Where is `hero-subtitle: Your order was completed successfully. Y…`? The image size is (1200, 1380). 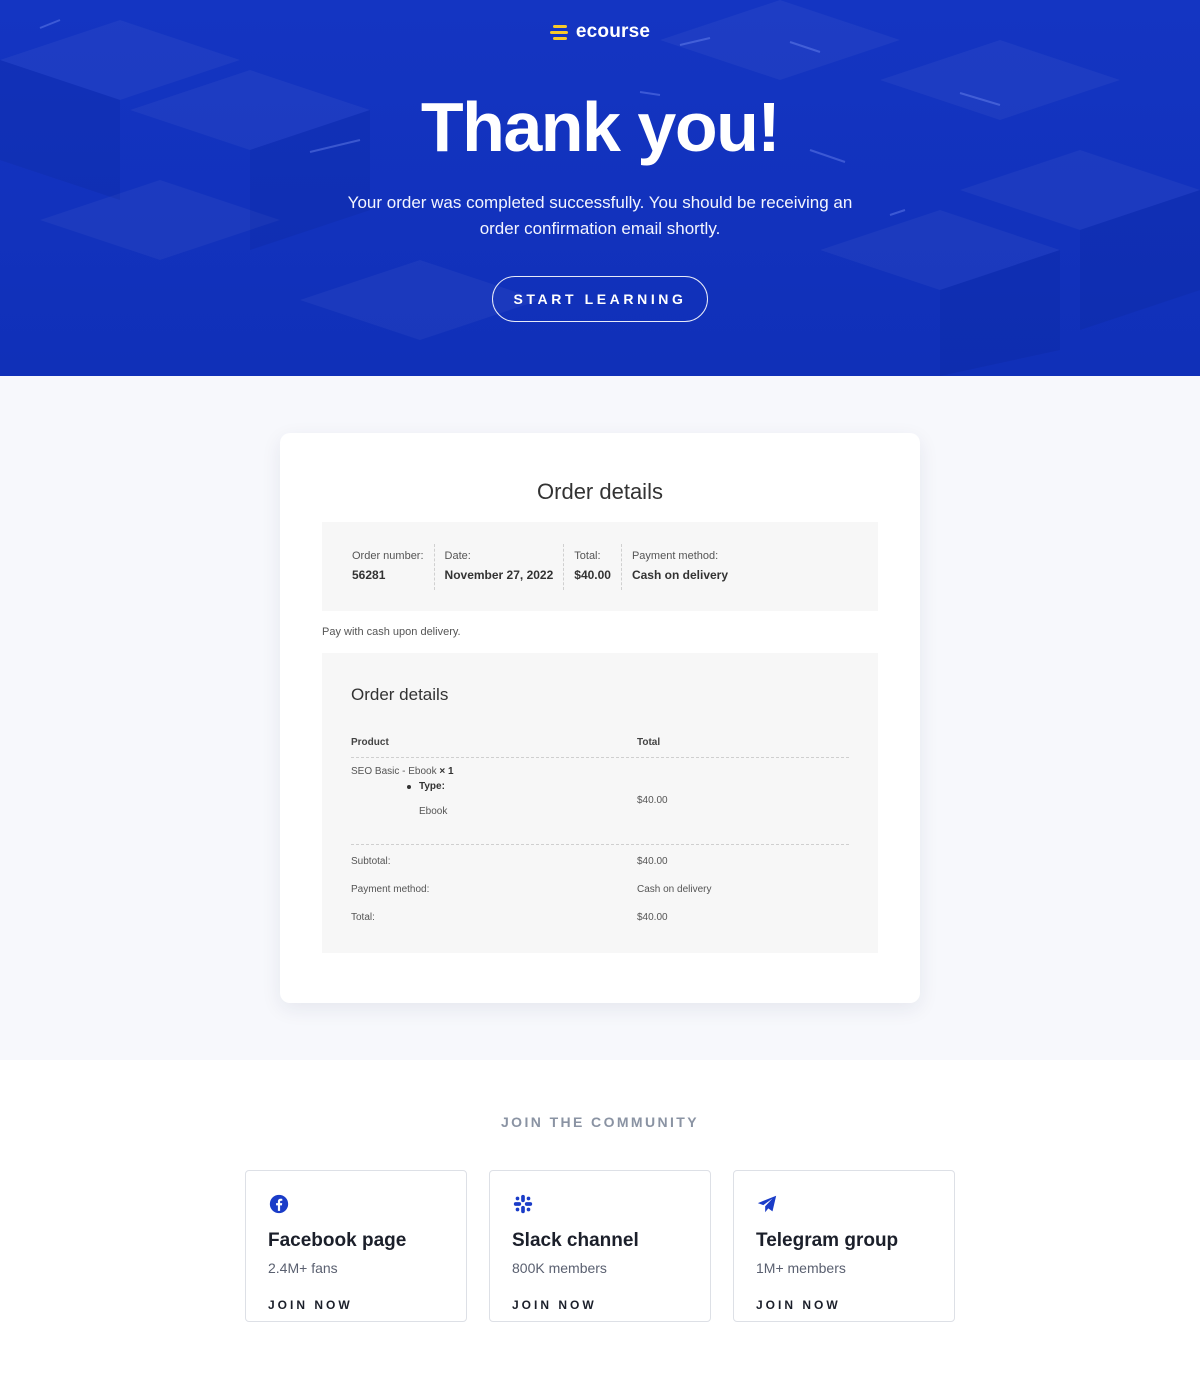
hero-subtitle: Your order was completed successfully. Y… is located at coordinates (600, 215).